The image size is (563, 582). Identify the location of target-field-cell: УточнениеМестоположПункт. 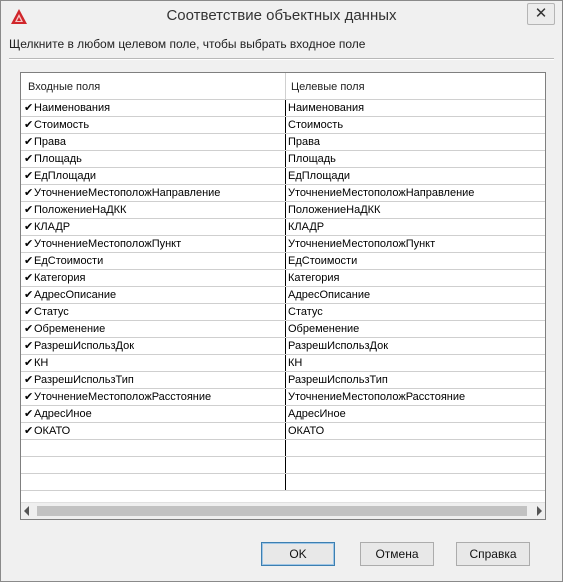
(361, 244).